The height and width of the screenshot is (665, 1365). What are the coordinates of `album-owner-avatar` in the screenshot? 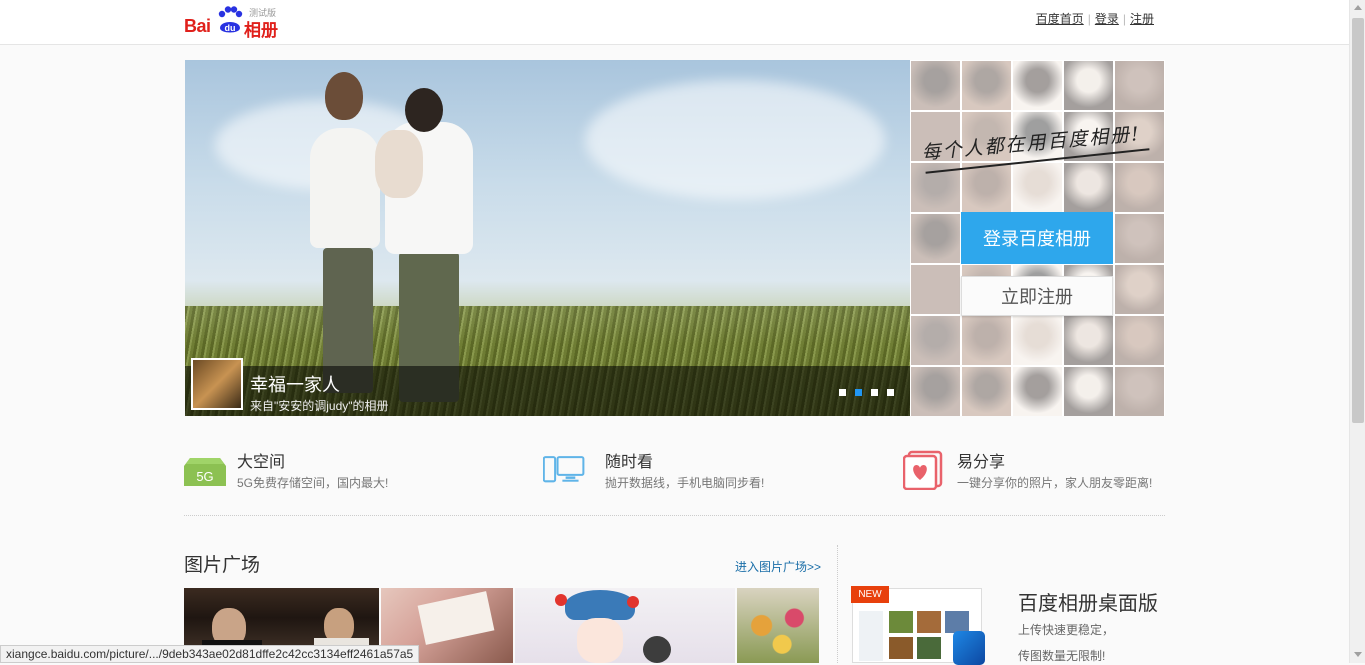 It's located at (217, 384).